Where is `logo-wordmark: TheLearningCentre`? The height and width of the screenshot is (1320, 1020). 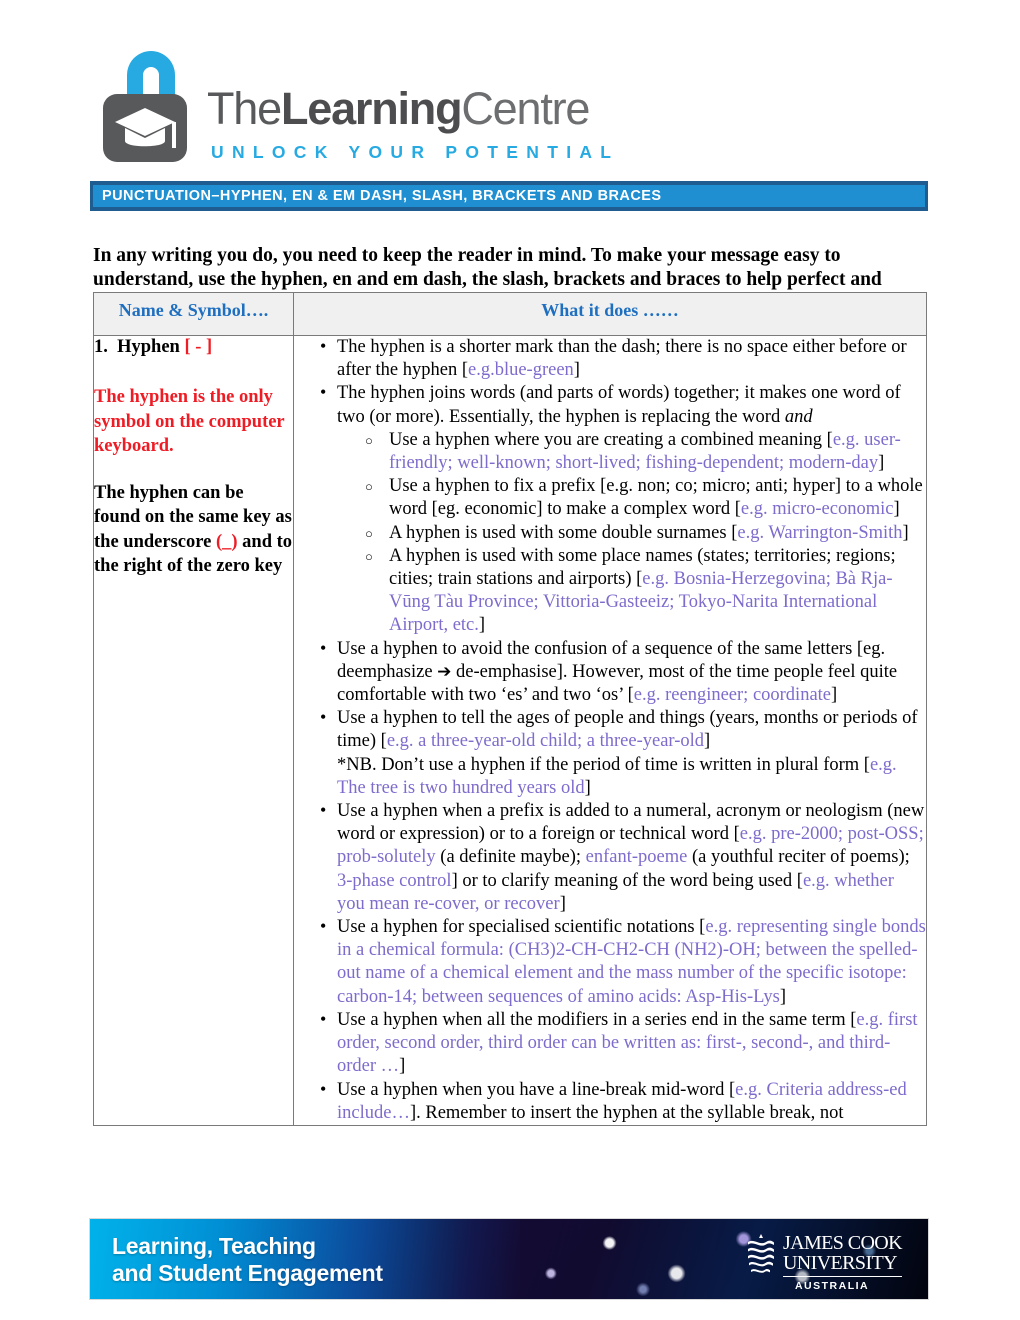
logo-wordmark: TheLearningCentre is located at coordinates (398, 108).